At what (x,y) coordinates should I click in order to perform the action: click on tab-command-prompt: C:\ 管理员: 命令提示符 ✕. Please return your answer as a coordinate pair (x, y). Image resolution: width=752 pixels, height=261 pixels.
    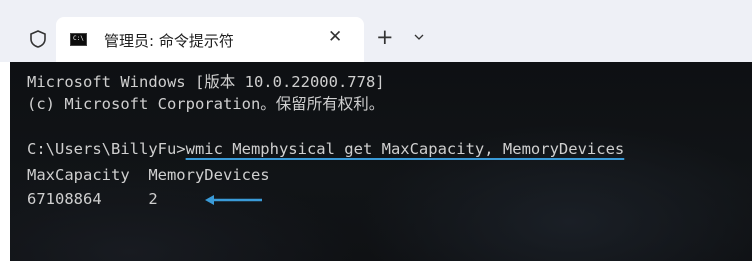
    Looking at the image, I should click on (210, 39).